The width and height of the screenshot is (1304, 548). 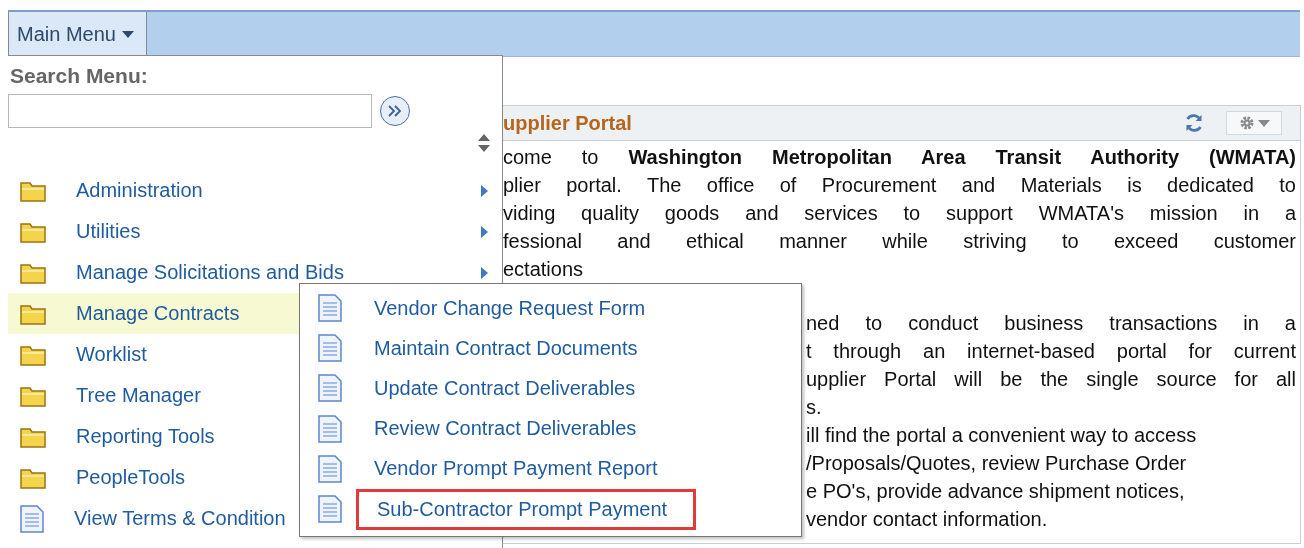 I want to click on text-line: t through an internet-based portal for current, so click(x=1051, y=351).